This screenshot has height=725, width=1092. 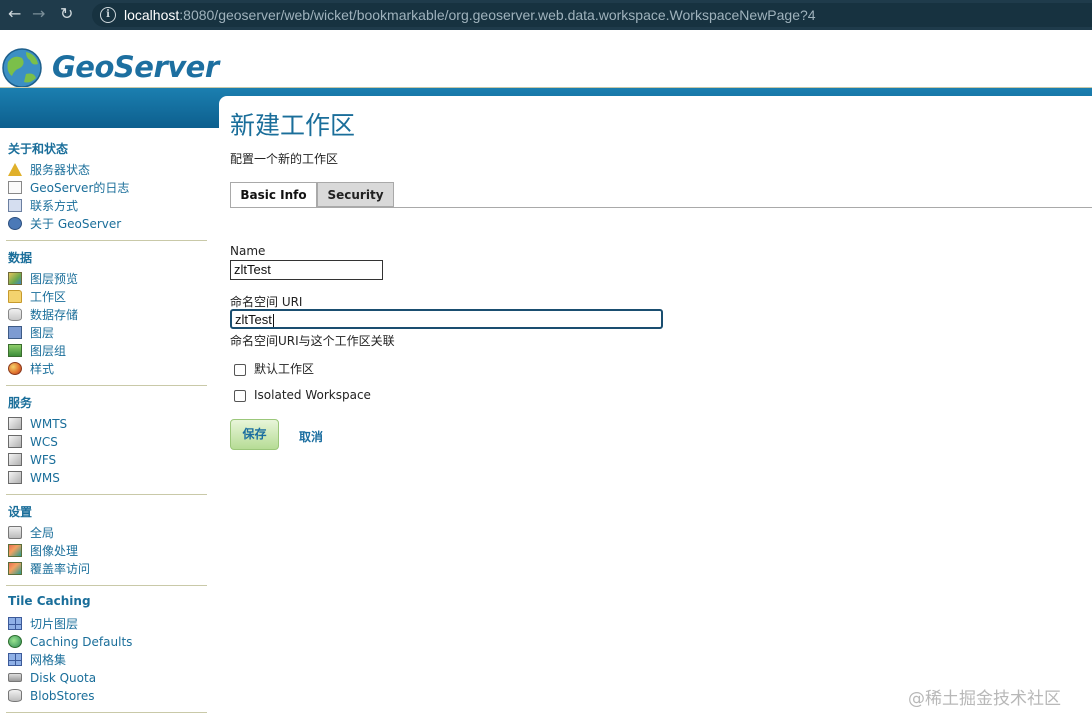 What do you see at coordinates (42, 333) in the screenshot?
I see `sidebar-item-label: 图层` at bounding box center [42, 333].